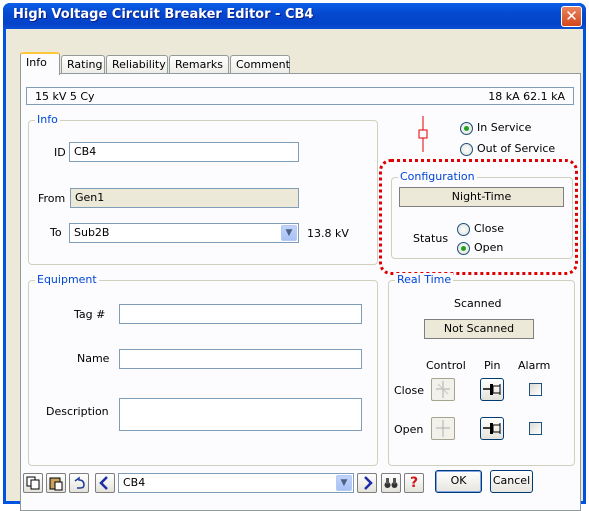  I want to click on record-select: CB4 ▼, so click(236, 483).